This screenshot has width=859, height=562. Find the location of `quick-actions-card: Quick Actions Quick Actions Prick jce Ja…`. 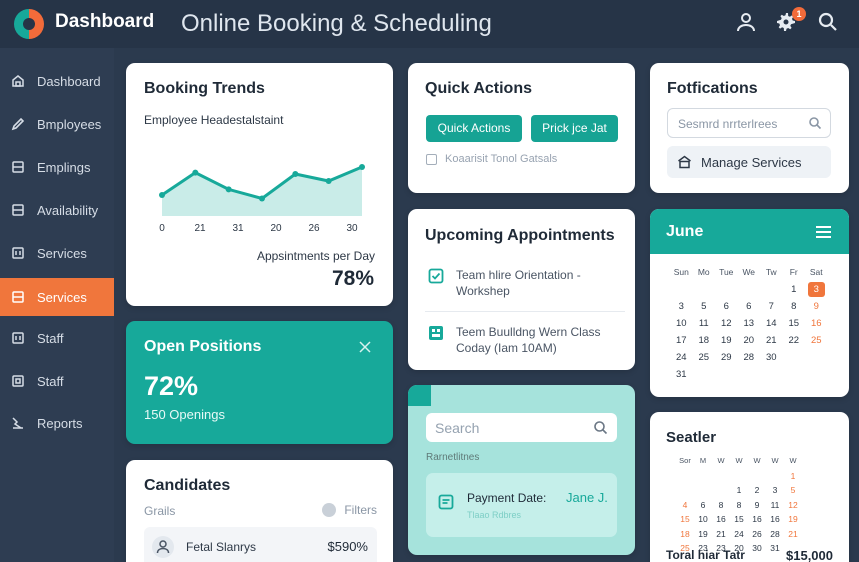

quick-actions-card: Quick Actions Quick Actions Prick jce Ja… is located at coordinates (521, 128).